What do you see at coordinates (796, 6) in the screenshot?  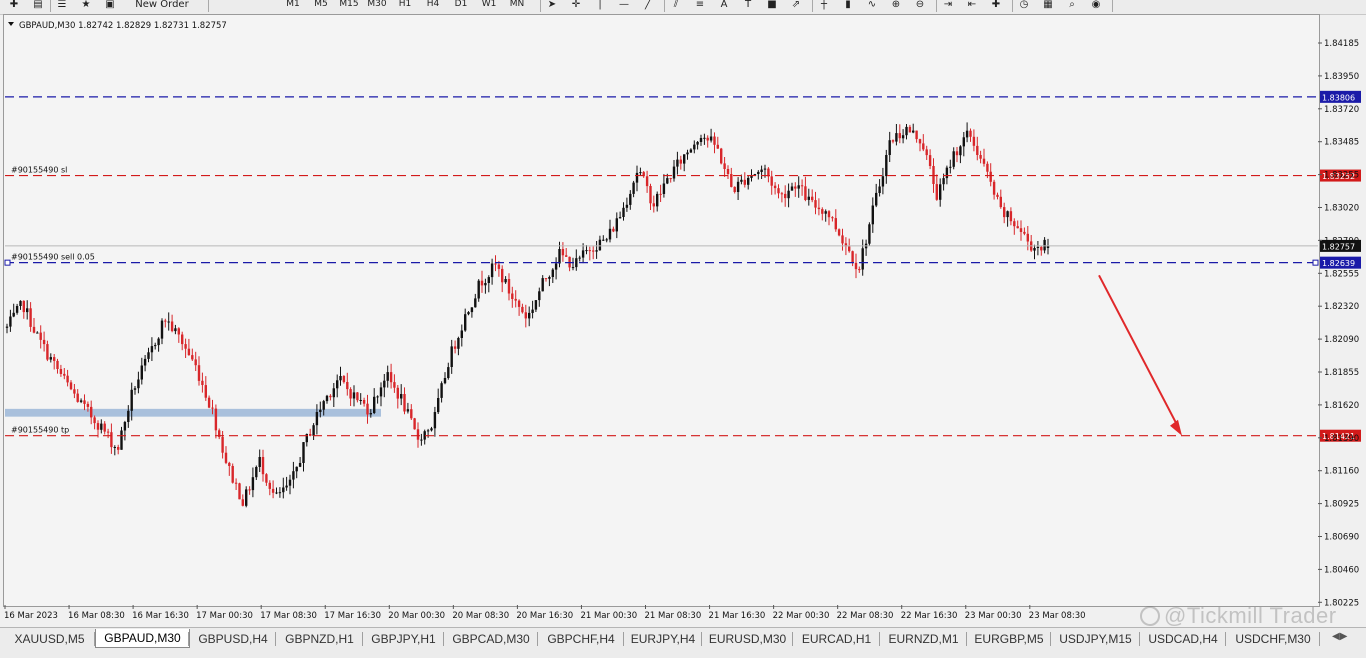 I see `arrows-icon: ⇗` at bounding box center [796, 6].